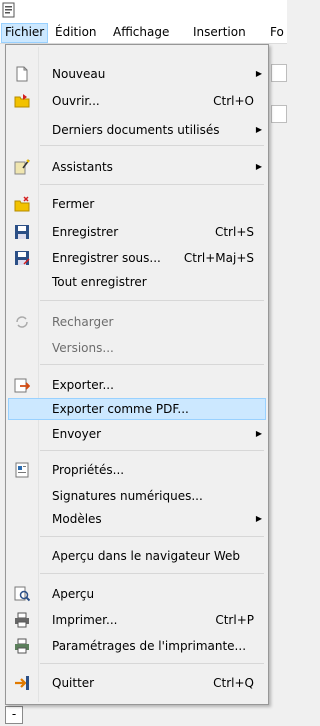 This screenshot has height=726, width=320. Describe the element at coordinates (22, 101) in the screenshot. I see `open-folder-icon` at that location.